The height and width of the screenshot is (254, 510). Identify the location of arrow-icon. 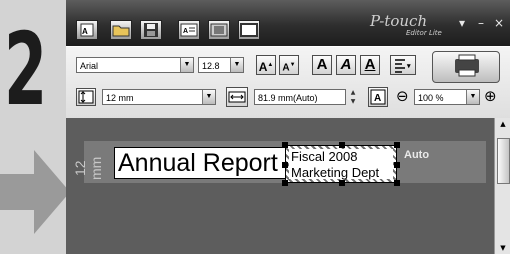
(35, 192).